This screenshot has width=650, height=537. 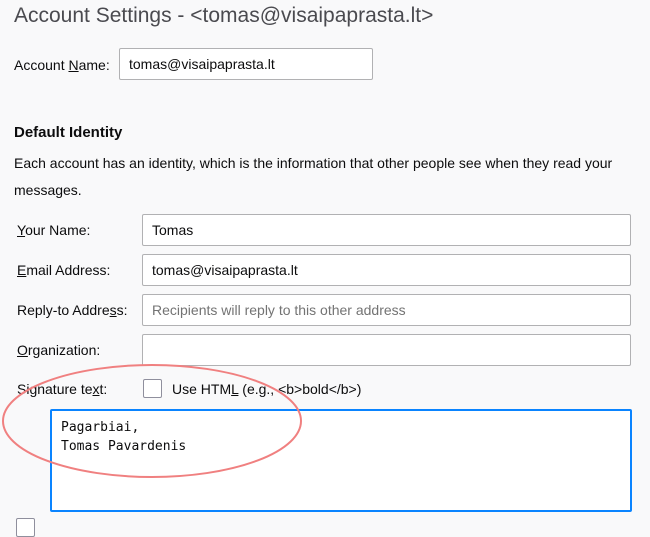 What do you see at coordinates (68, 132) in the screenshot?
I see `section-heading: Default Identity` at bounding box center [68, 132].